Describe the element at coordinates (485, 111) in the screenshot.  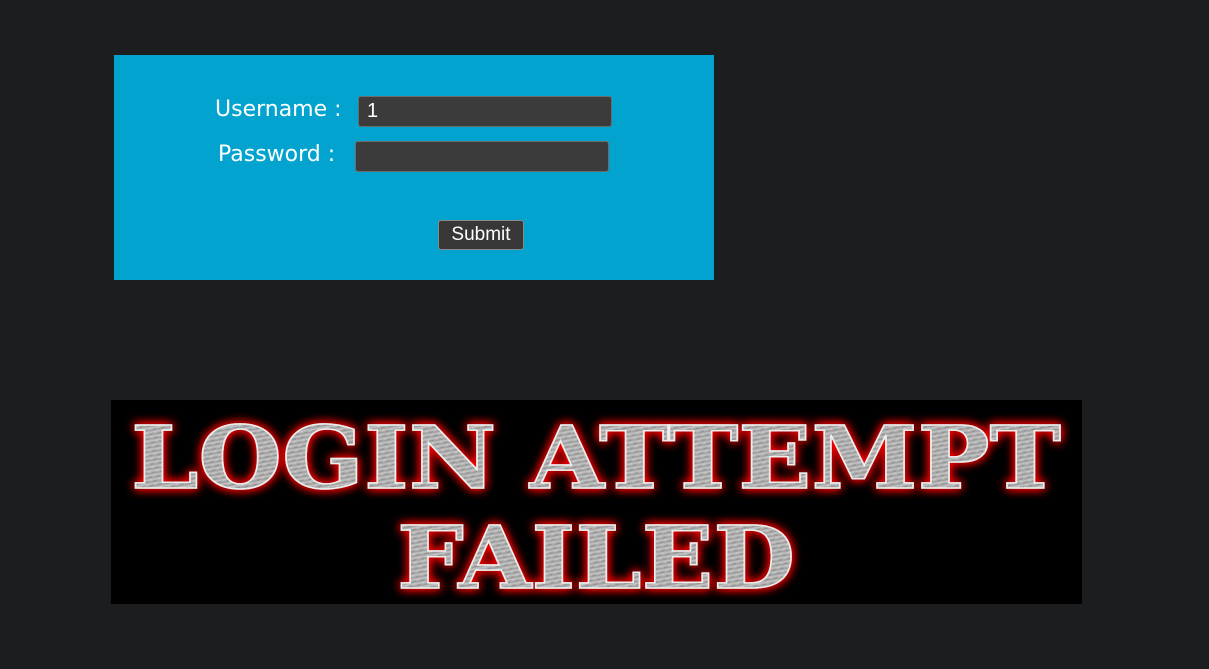
I see `username-input` at that location.